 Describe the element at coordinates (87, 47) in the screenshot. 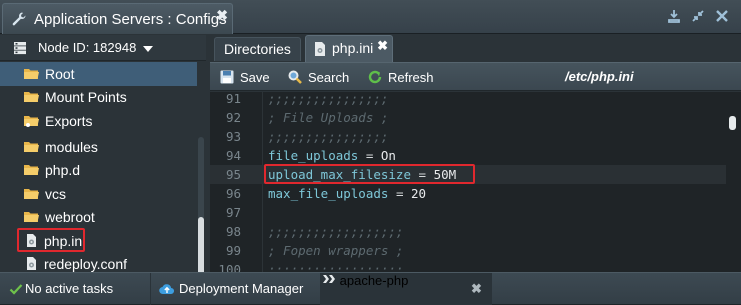

I see `node-id-label: Node ID: 182948` at that location.